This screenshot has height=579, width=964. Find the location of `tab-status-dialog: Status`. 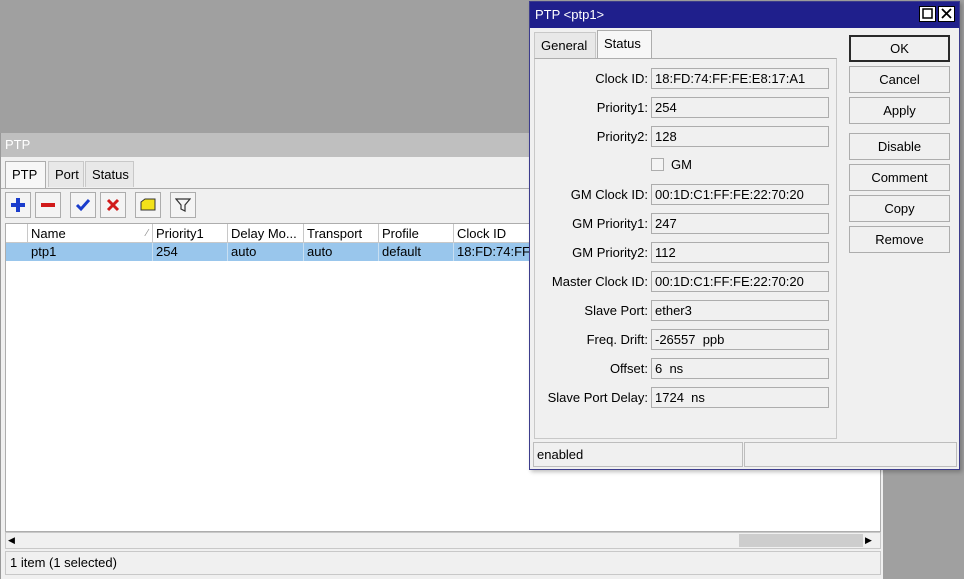

tab-status-dialog: Status is located at coordinates (624, 44).